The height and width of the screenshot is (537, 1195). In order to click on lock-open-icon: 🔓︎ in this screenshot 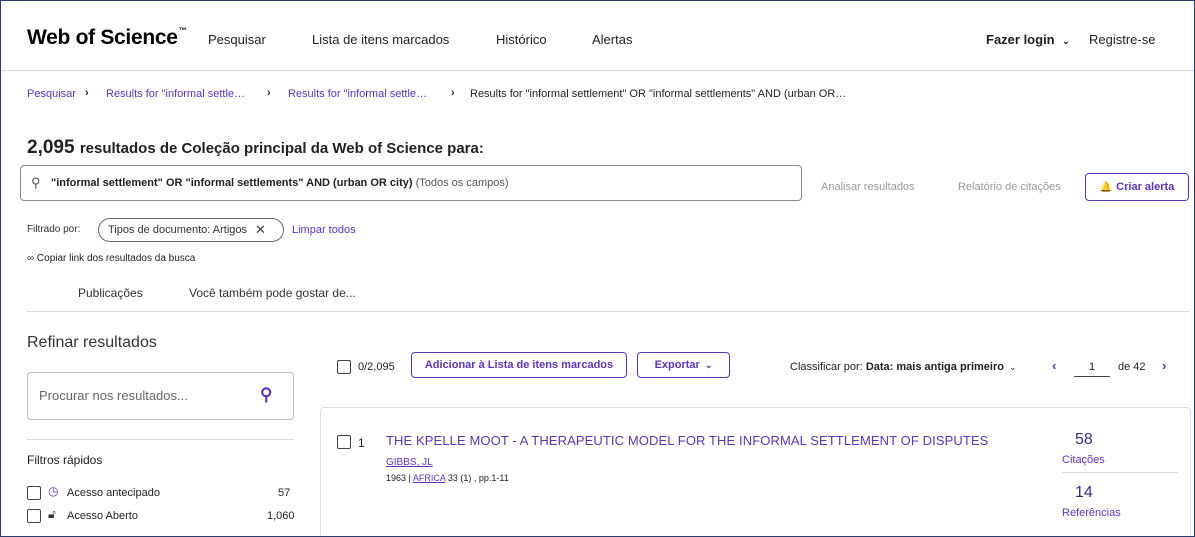, I will do `click(52, 514)`.